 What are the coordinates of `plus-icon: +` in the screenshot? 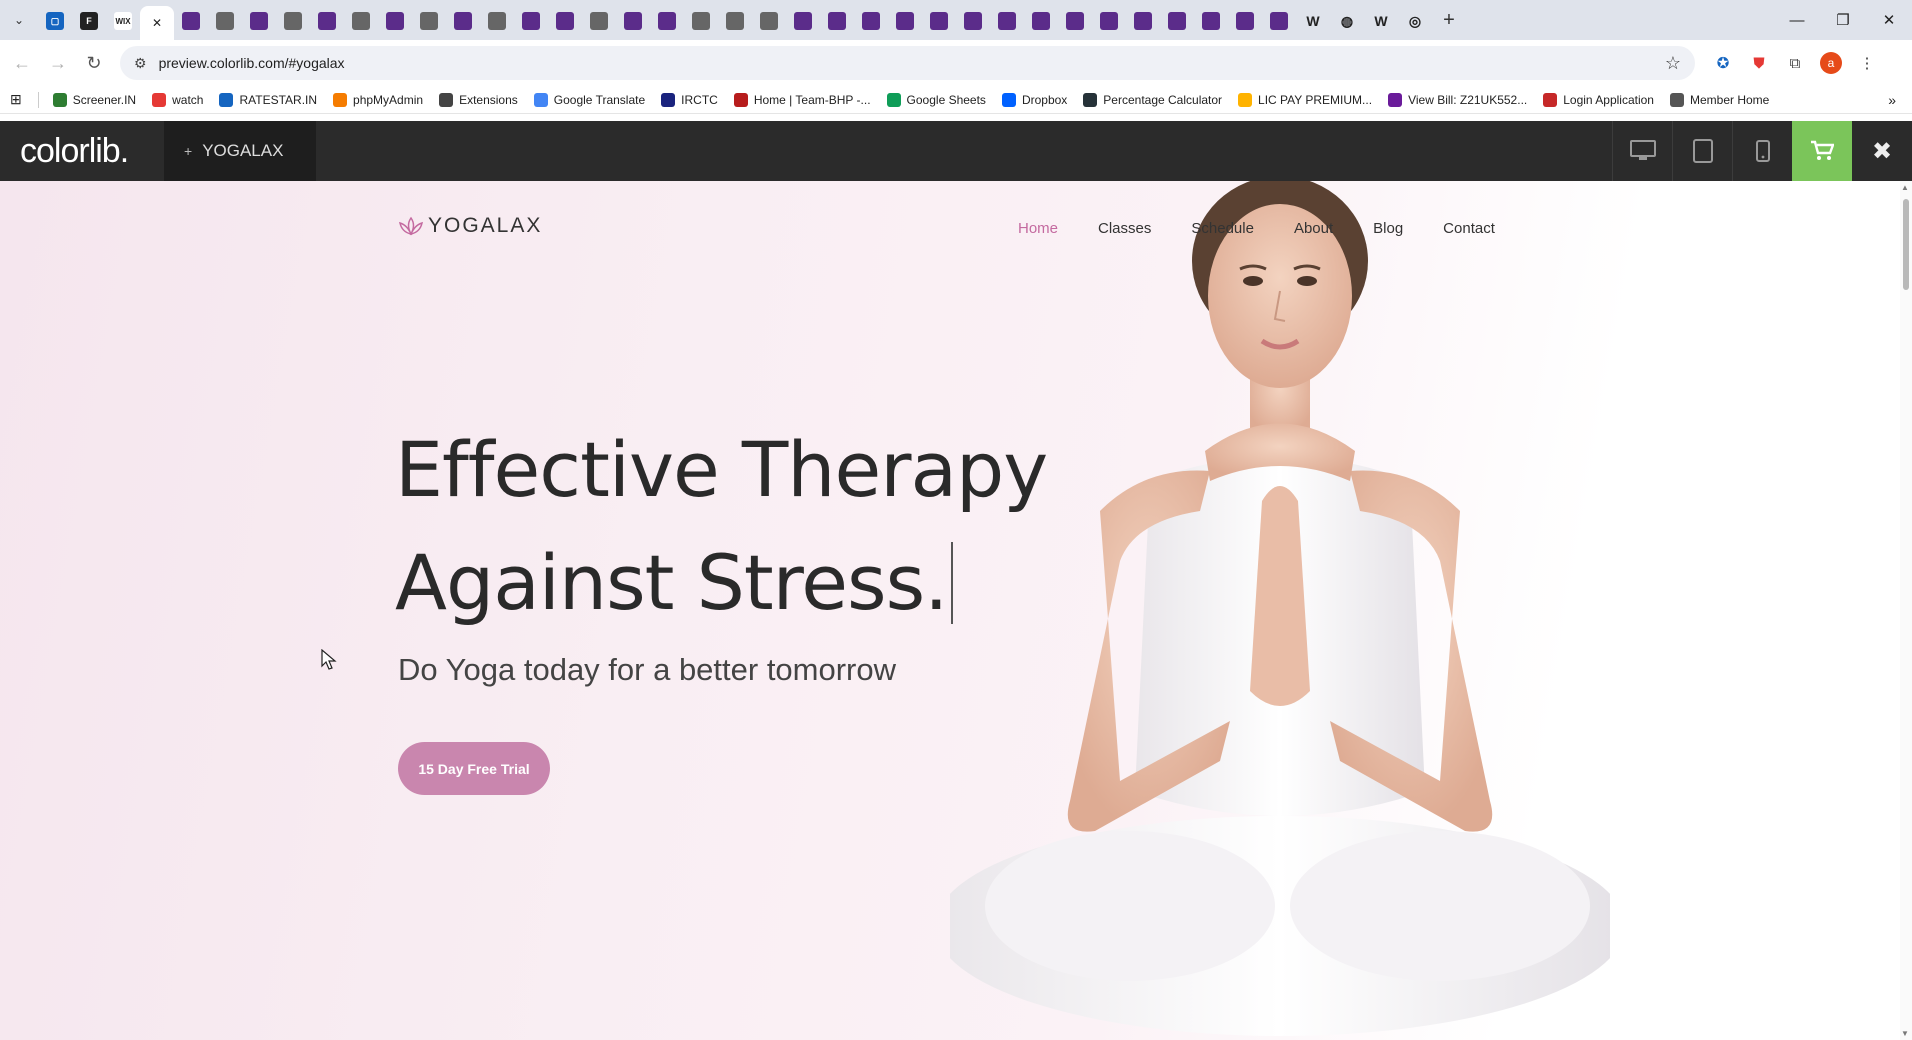 It's located at (188, 151).